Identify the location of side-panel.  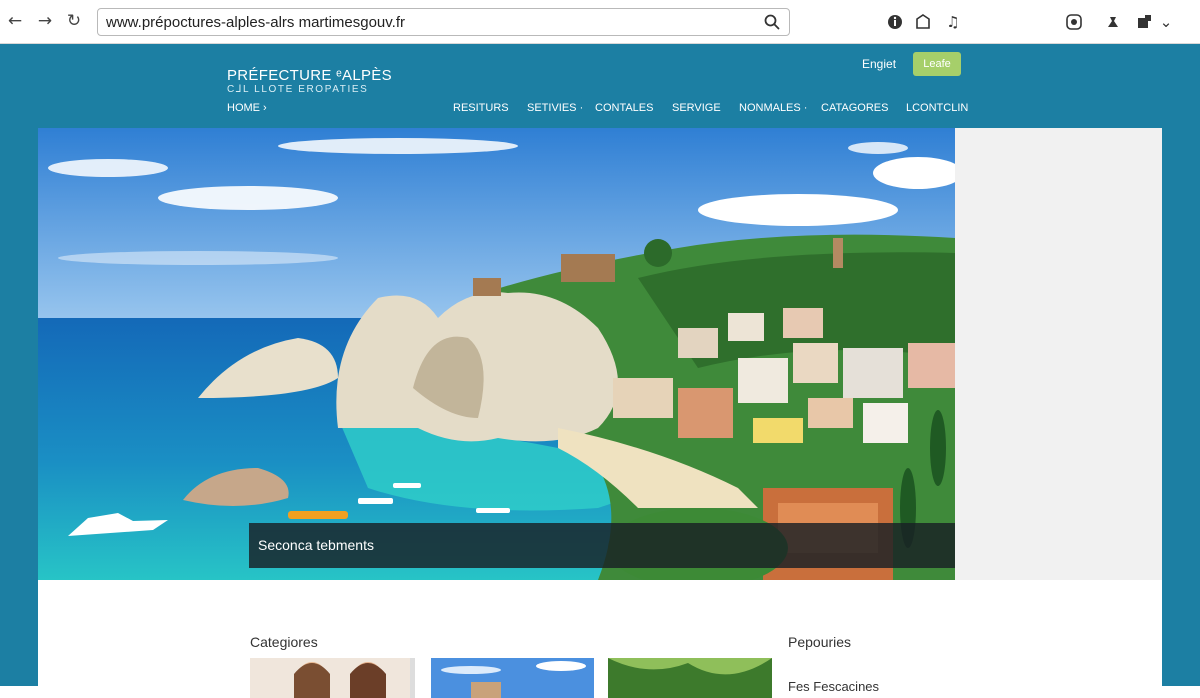
(1058, 354).